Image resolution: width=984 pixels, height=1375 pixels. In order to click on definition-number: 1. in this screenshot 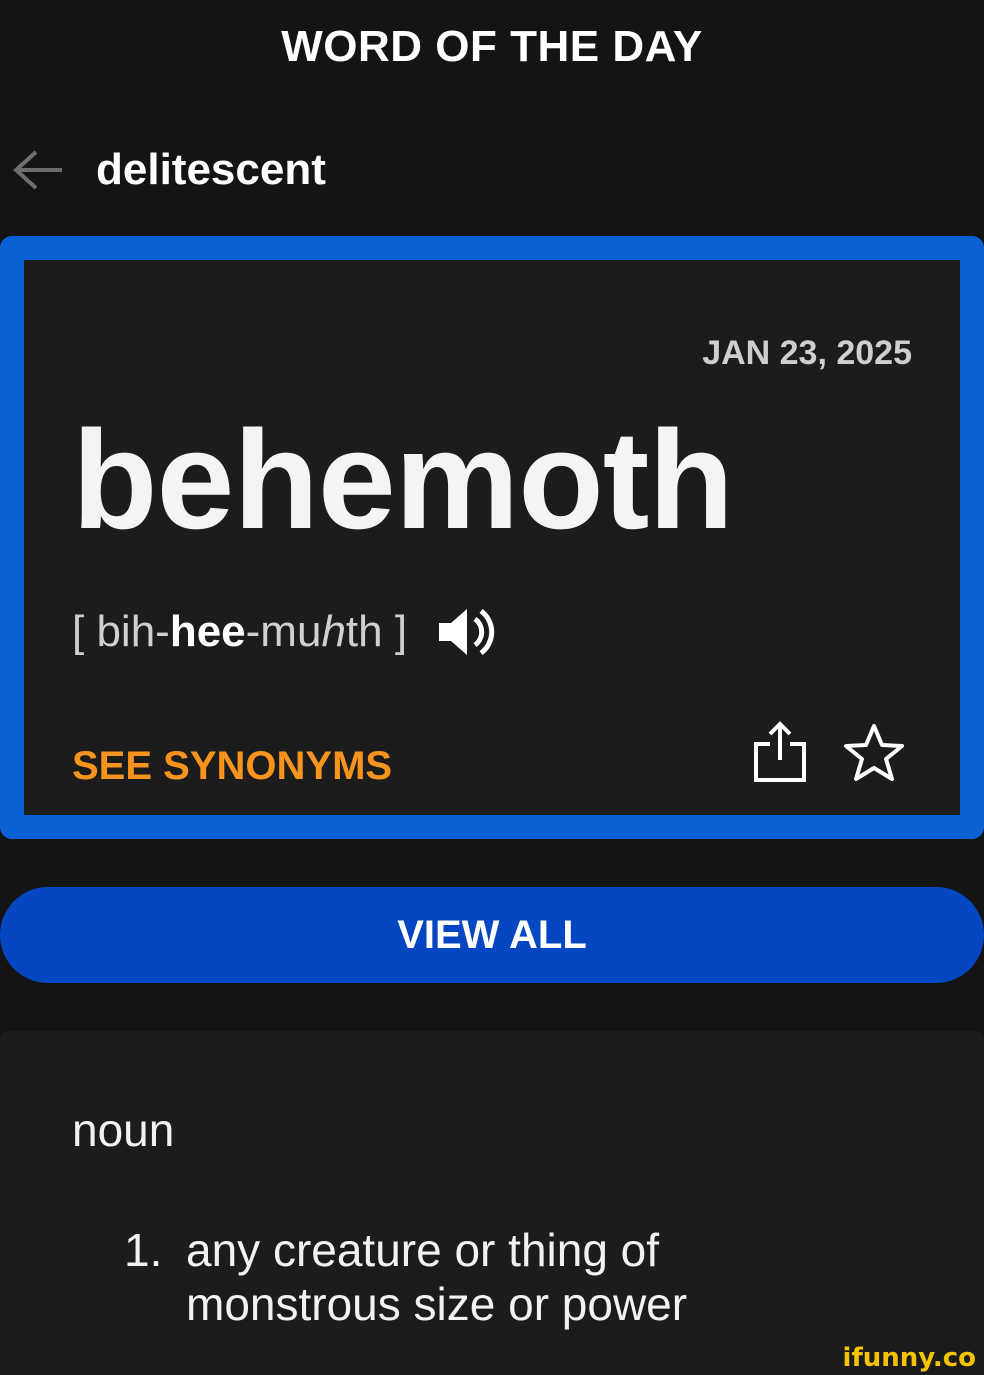, I will do `click(143, 1250)`.